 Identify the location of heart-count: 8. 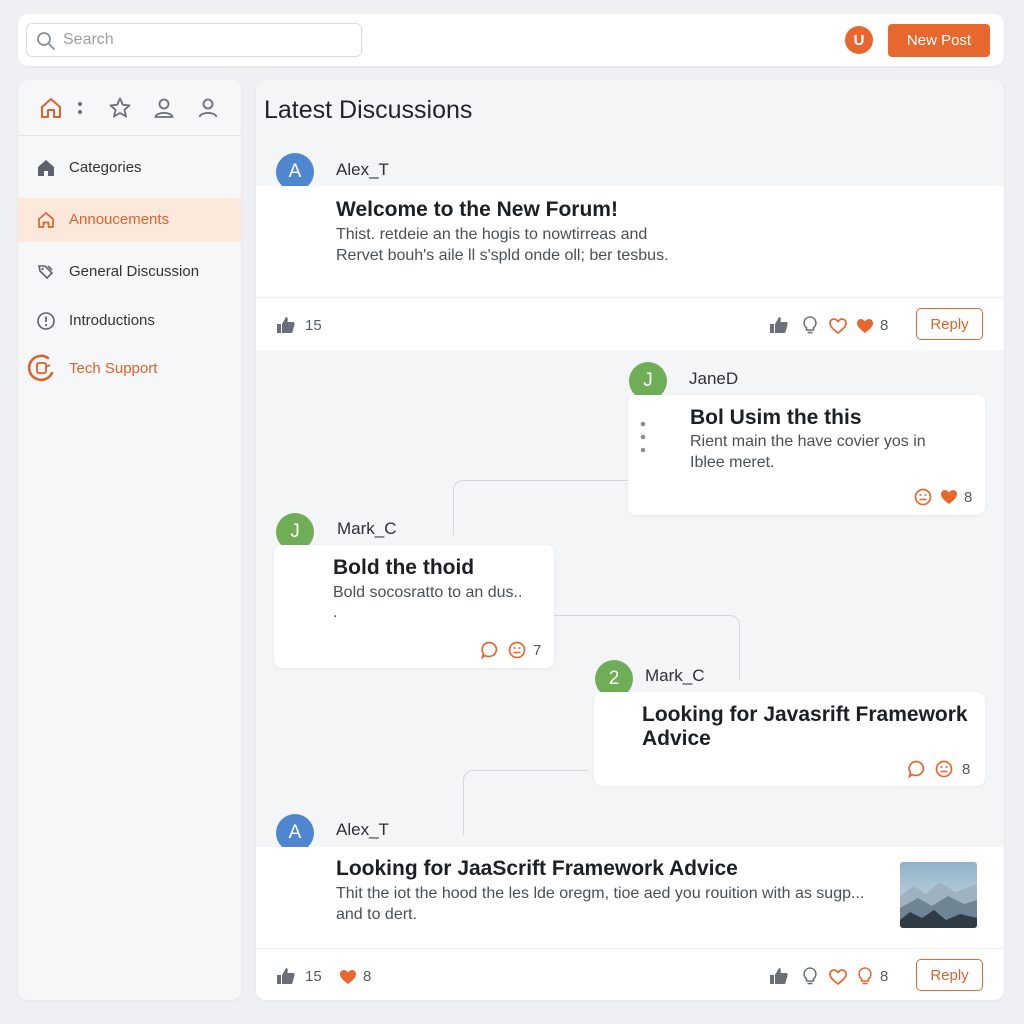
(367, 976).